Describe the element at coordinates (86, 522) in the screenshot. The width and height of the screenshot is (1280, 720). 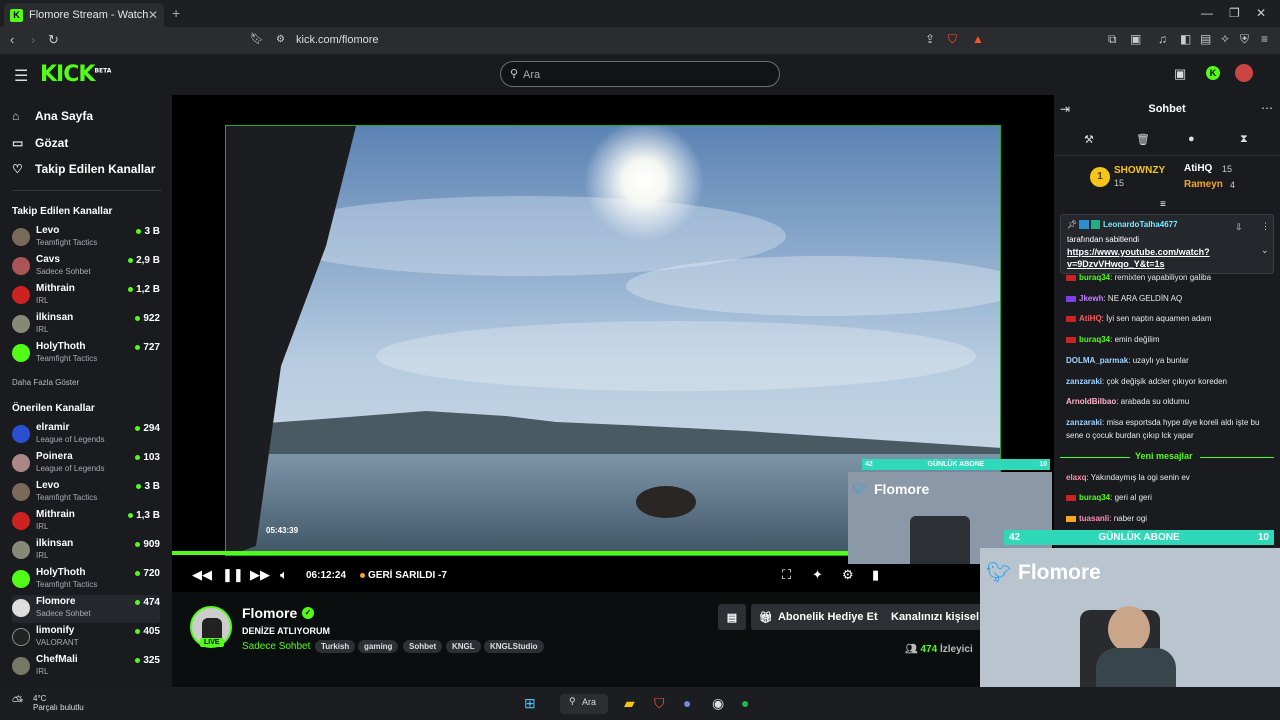
I see `recommended-channel-item: Mithrain IRL 1,3 B` at that location.